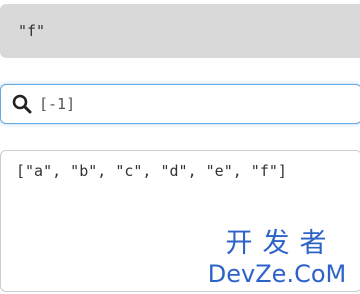 This screenshot has height=294, width=360. Describe the element at coordinates (184, 104) in the screenshot. I see `search-input` at that location.